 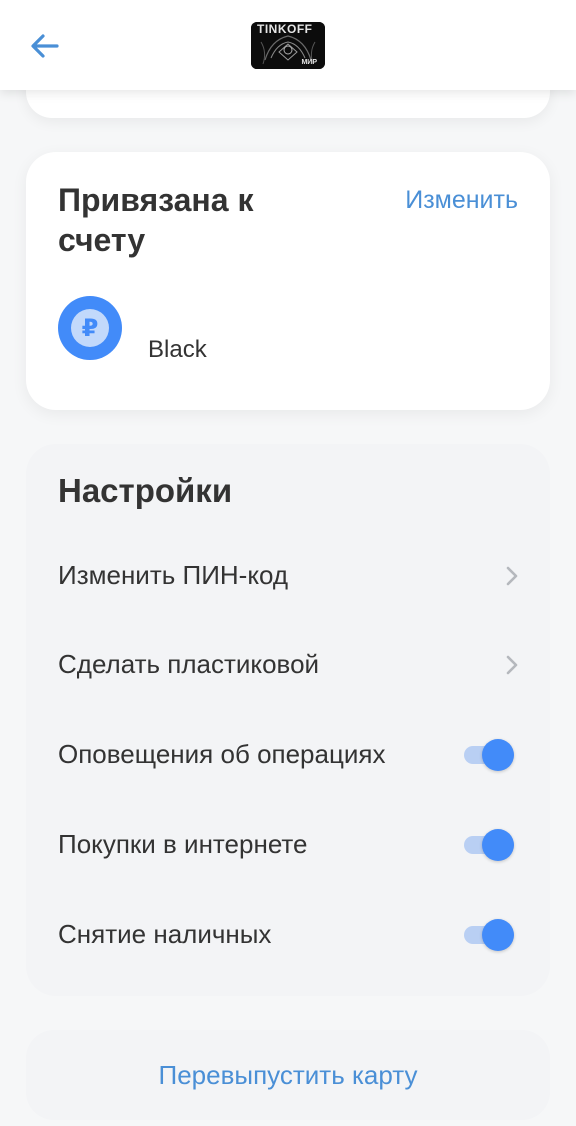 I want to click on linked-account-title: Привязана к счету, so click(x=156, y=220).